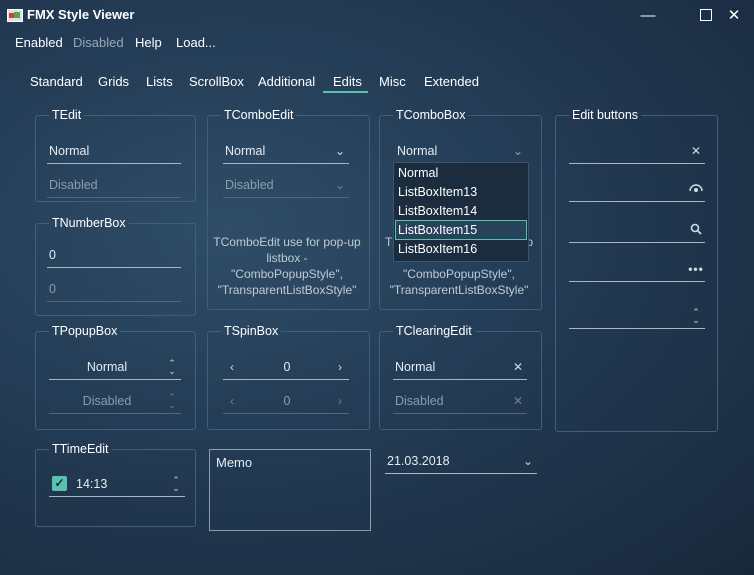 The height and width of the screenshot is (575, 754). I want to click on editbuttons-legend: Edit buttons, so click(605, 115).